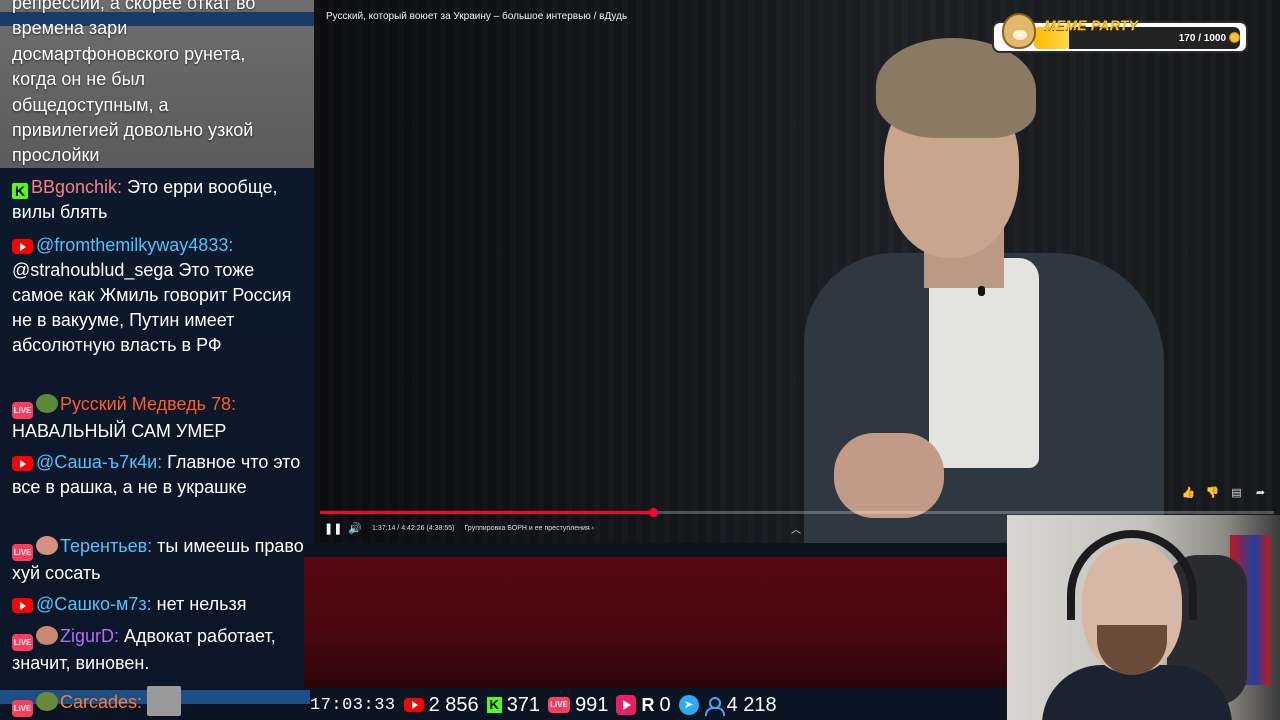  Describe the element at coordinates (592, 528) in the screenshot. I see `chapter-arrow-icon: ›` at that location.